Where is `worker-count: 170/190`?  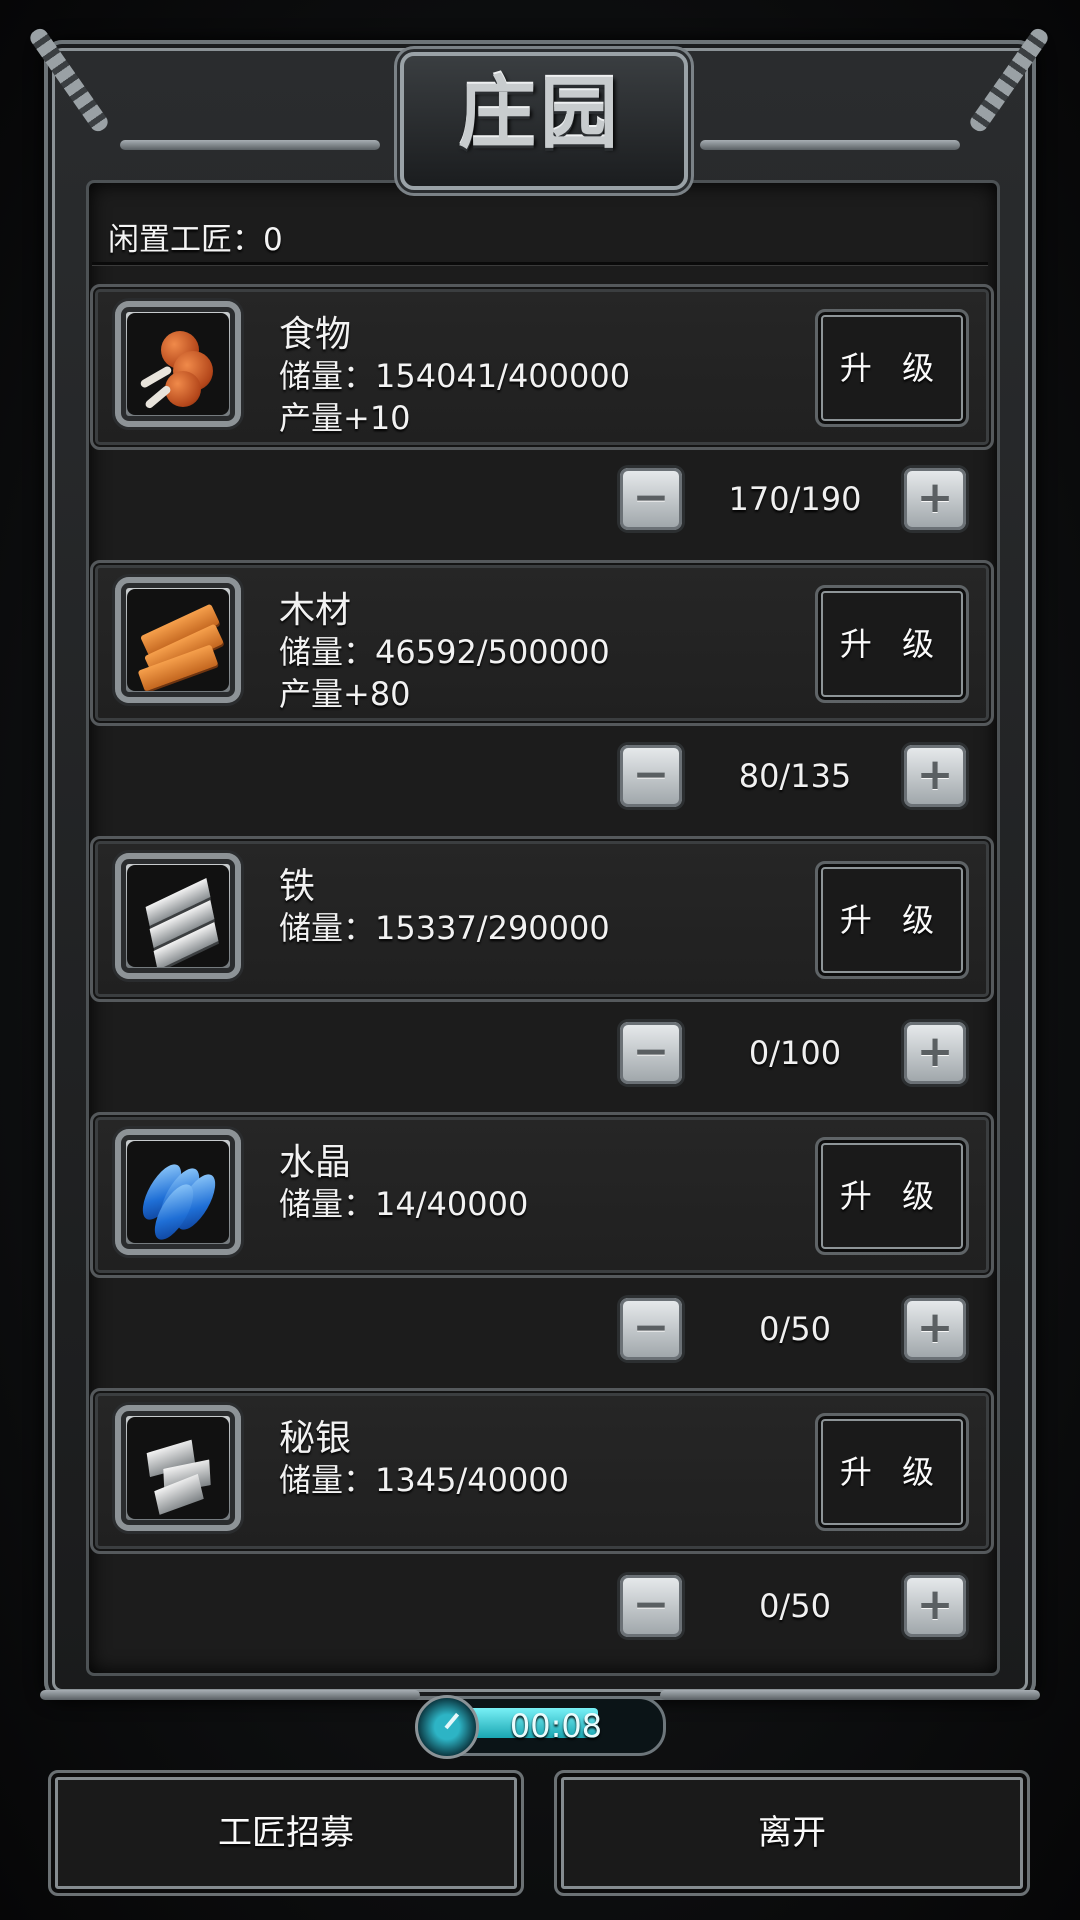
worker-count: 170/190 is located at coordinates (795, 499).